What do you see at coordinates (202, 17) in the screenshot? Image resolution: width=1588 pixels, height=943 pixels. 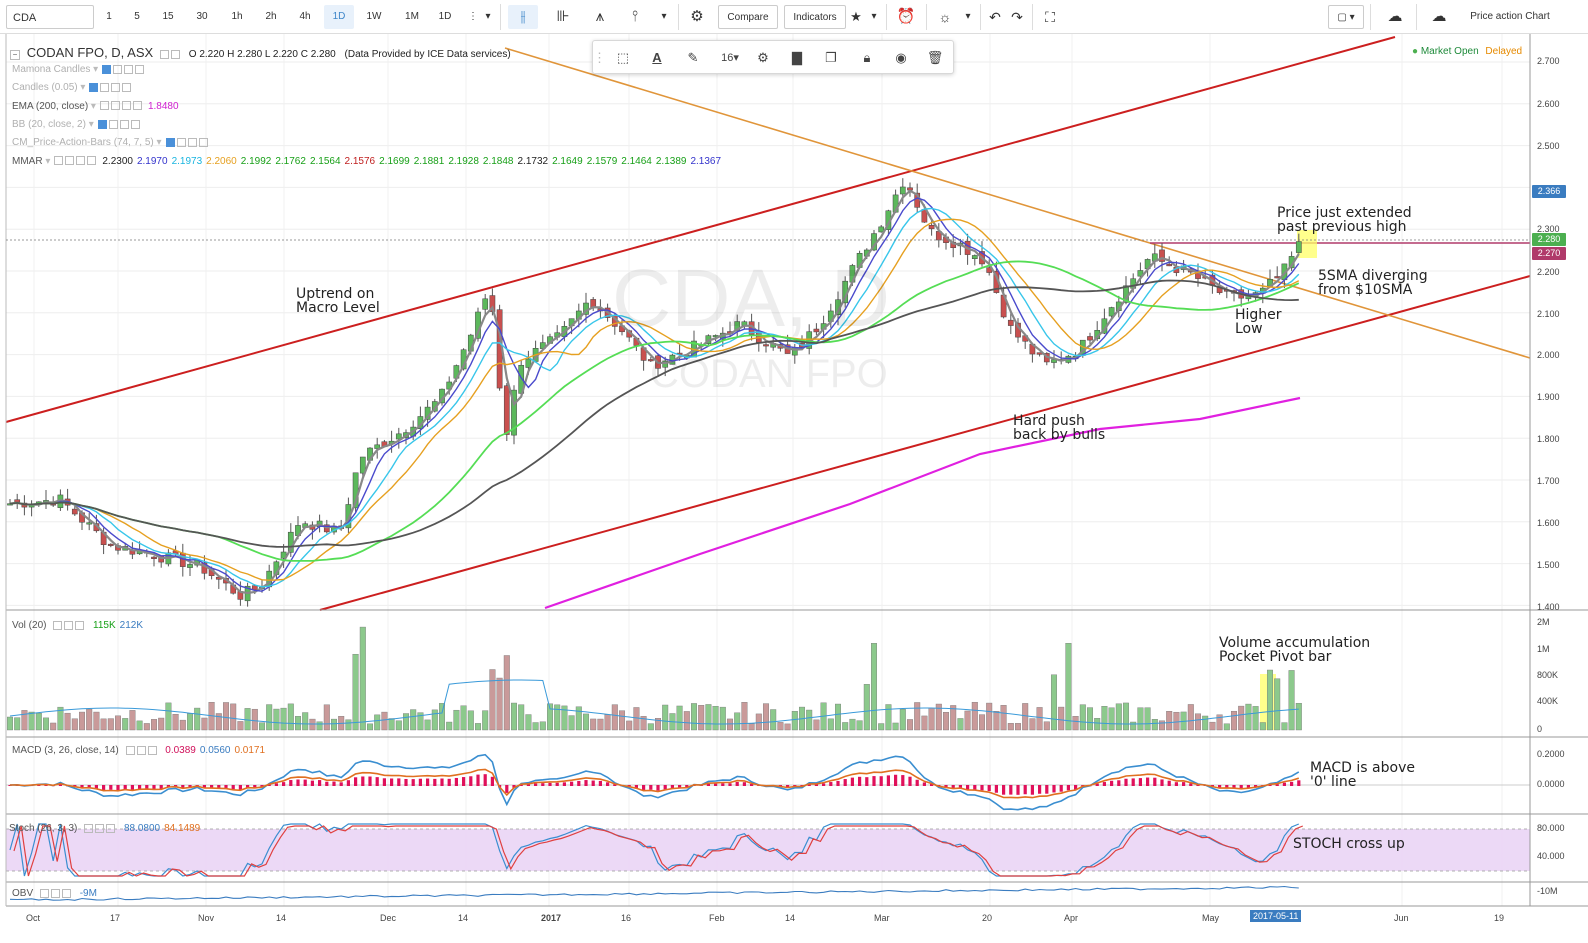 I see `interval-button-30: 30` at bounding box center [202, 17].